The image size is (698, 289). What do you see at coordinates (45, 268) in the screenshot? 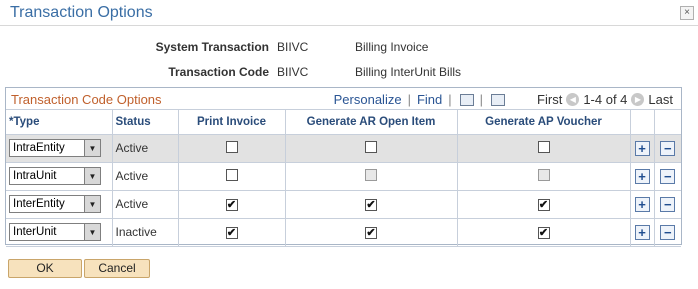
I see `ok-button: OK` at bounding box center [45, 268].